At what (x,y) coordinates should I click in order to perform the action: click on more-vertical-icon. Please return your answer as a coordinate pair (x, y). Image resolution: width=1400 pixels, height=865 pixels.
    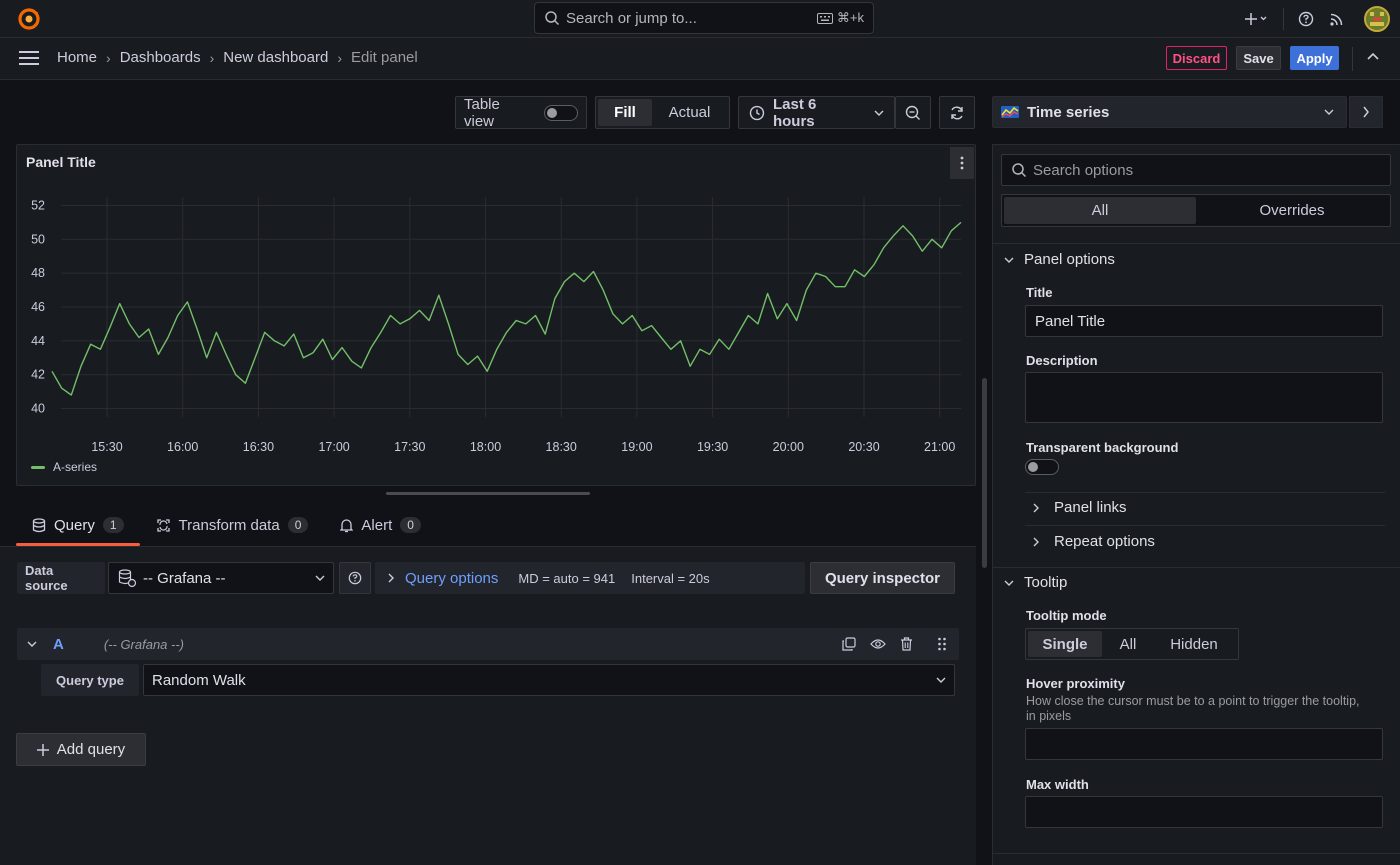
    Looking at the image, I should click on (962, 163).